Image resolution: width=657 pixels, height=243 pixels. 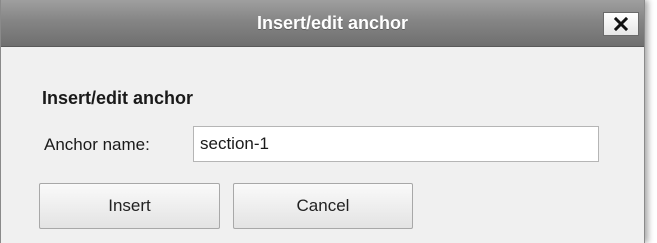 I want to click on dialog-title: Insert/edit anchor, so click(x=332, y=23).